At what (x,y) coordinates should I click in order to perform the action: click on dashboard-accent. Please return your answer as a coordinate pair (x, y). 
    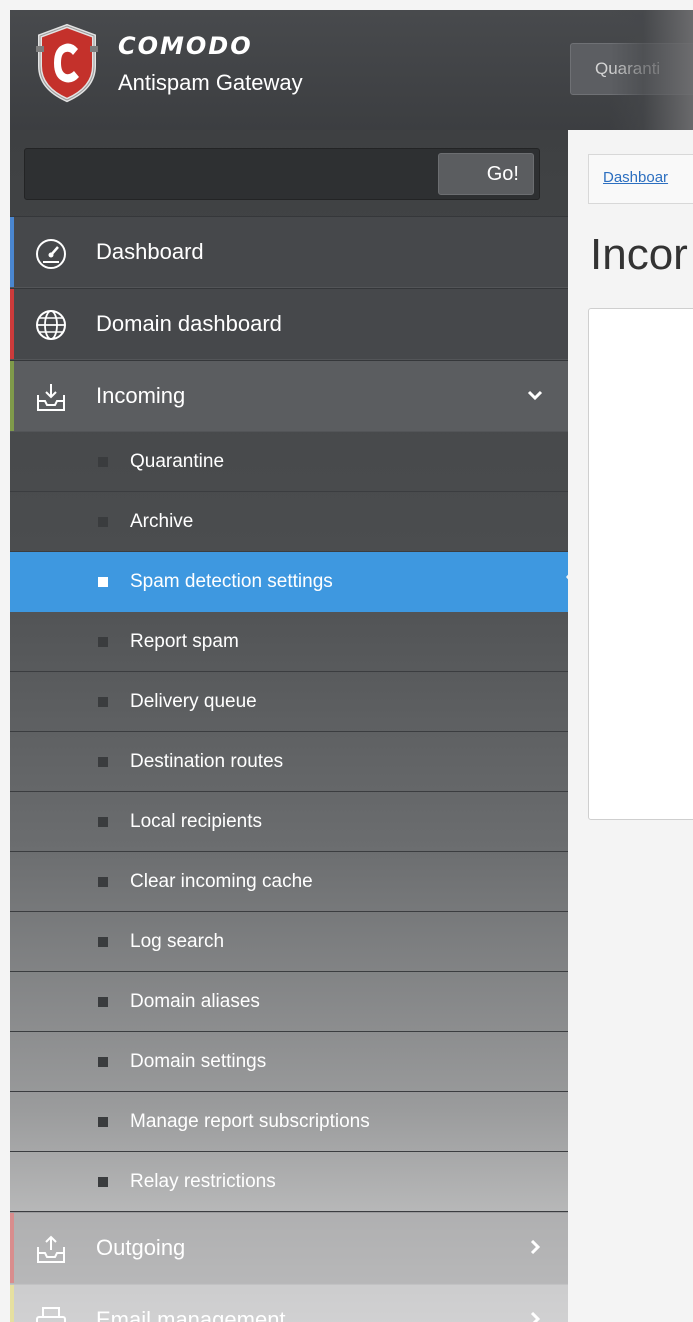
    Looking at the image, I should click on (12, 252).